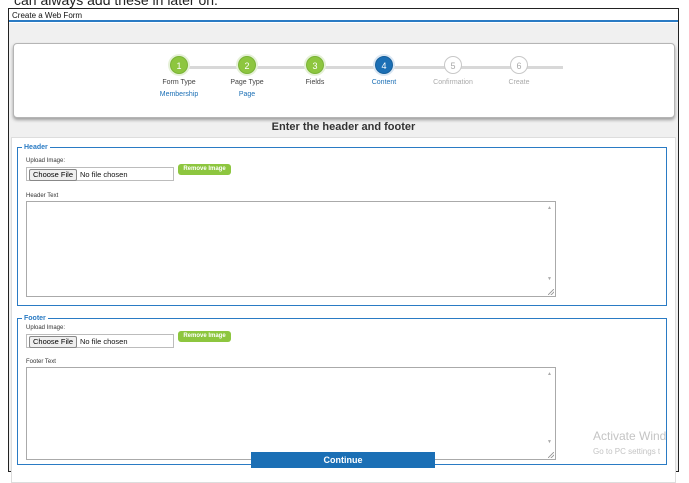 The width and height of the screenshot is (689, 483). Describe the element at coordinates (116, 4) in the screenshot. I see `page-text-fragment: can always add these in later on.` at that location.